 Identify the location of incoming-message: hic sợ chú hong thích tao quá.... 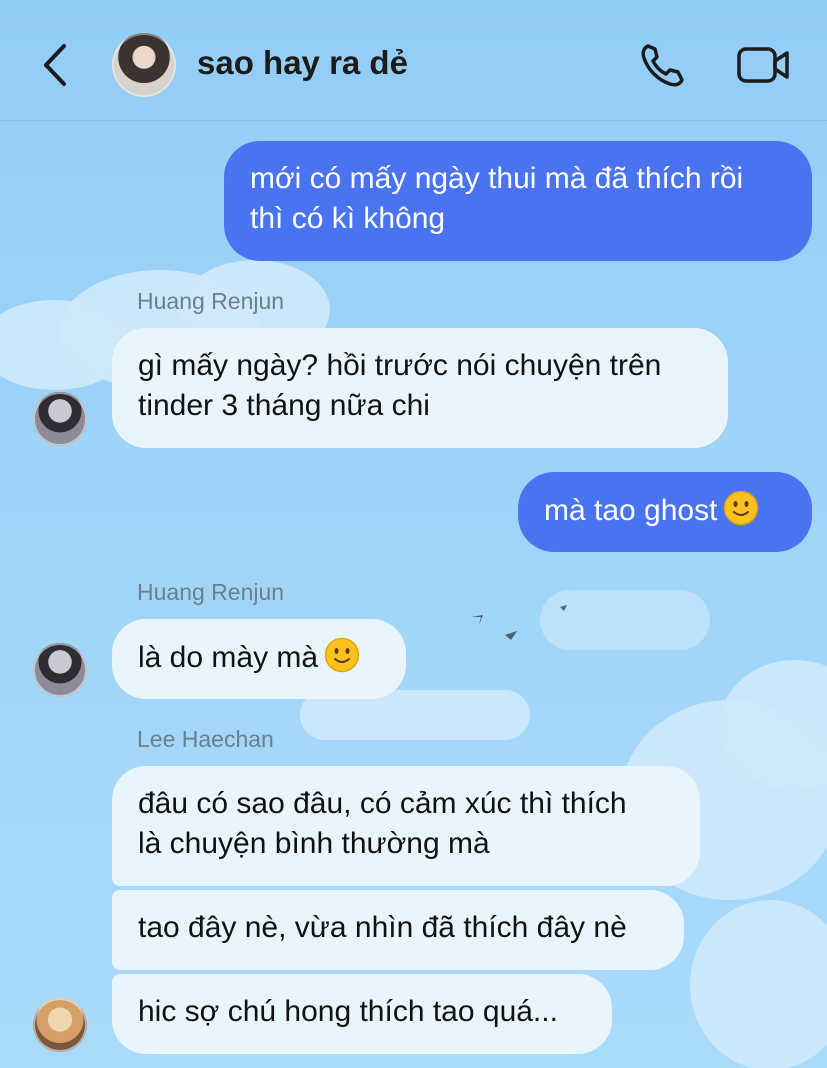
(362, 1014).